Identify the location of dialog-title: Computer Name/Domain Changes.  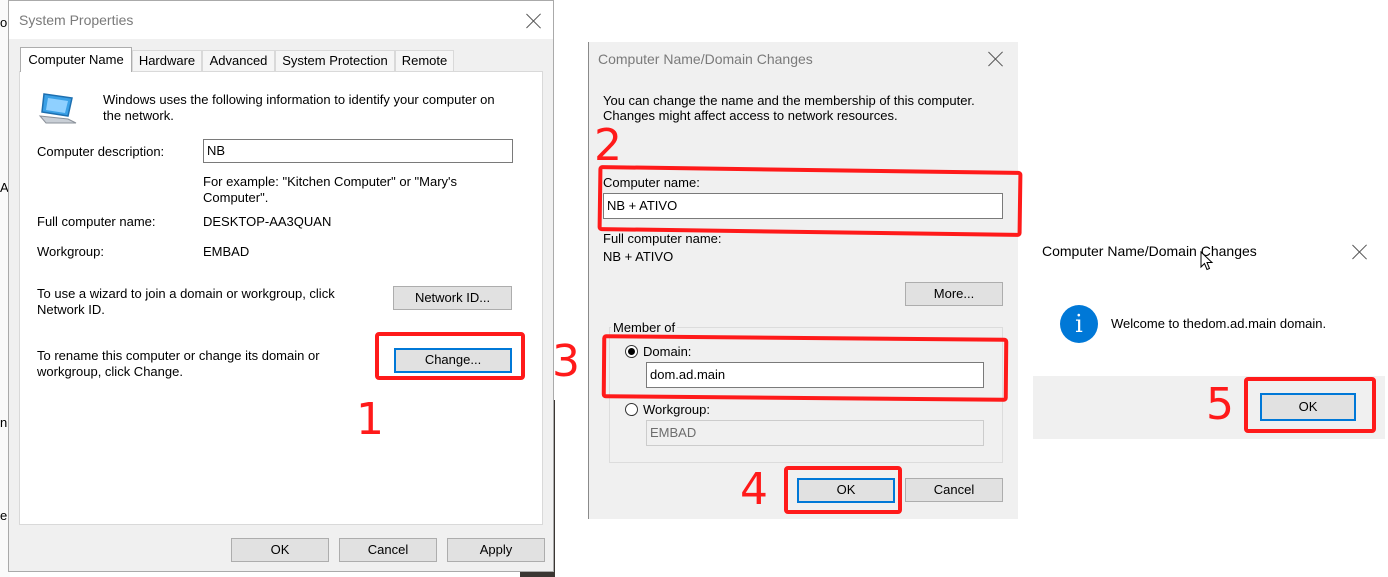
(1149, 251).